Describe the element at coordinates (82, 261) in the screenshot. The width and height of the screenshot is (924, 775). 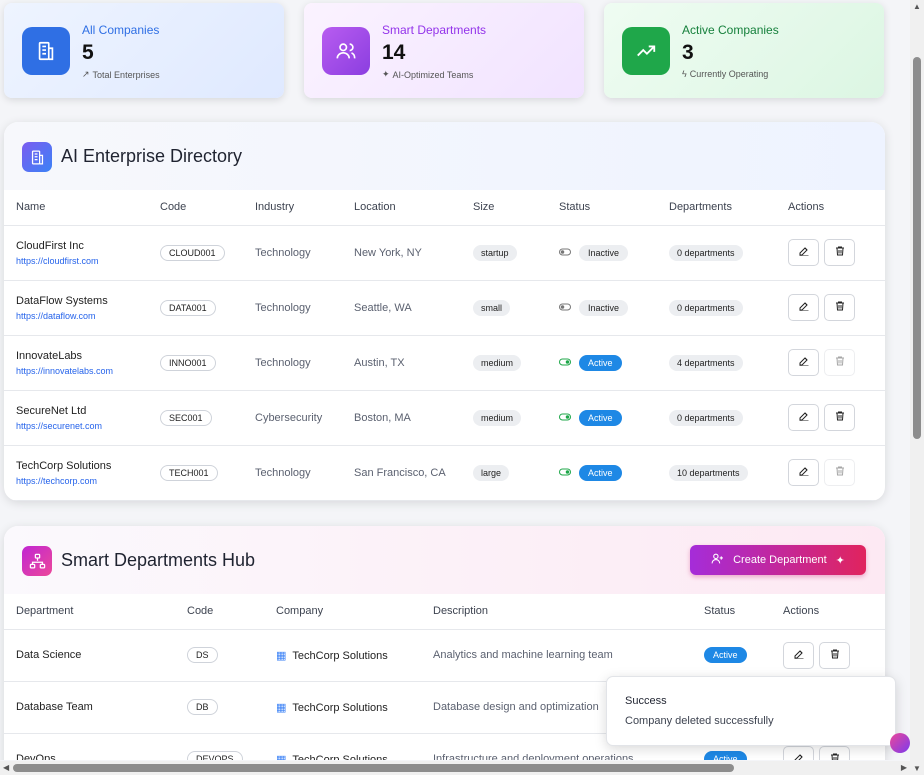
I see `company-url-link: https://cloudfirst.com` at that location.